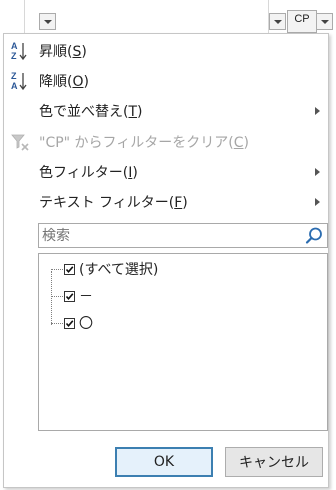 This screenshot has height=490, width=336. What do you see at coordinates (86, 324) in the screenshot?
I see `list-item-label: 〇` at bounding box center [86, 324].